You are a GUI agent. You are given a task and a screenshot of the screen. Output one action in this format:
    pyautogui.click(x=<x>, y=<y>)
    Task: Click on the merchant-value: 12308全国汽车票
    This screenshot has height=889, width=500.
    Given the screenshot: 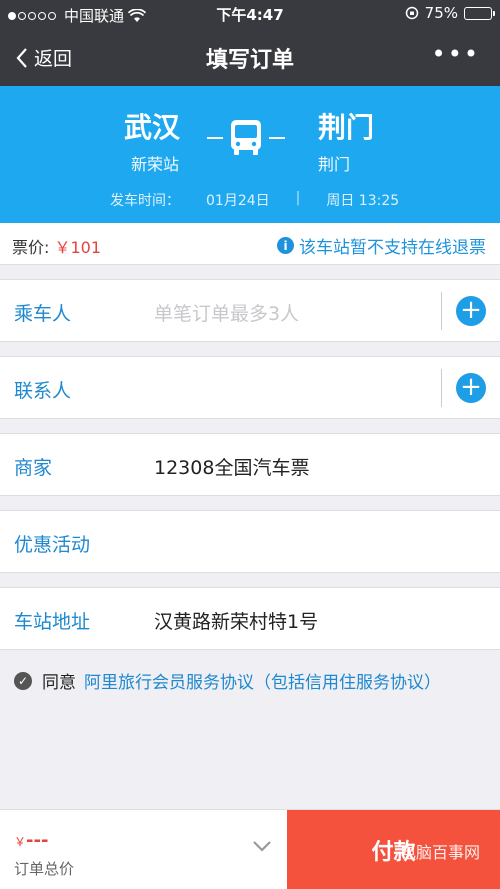 What is the action you would take?
    pyautogui.click(x=232, y=468)
    